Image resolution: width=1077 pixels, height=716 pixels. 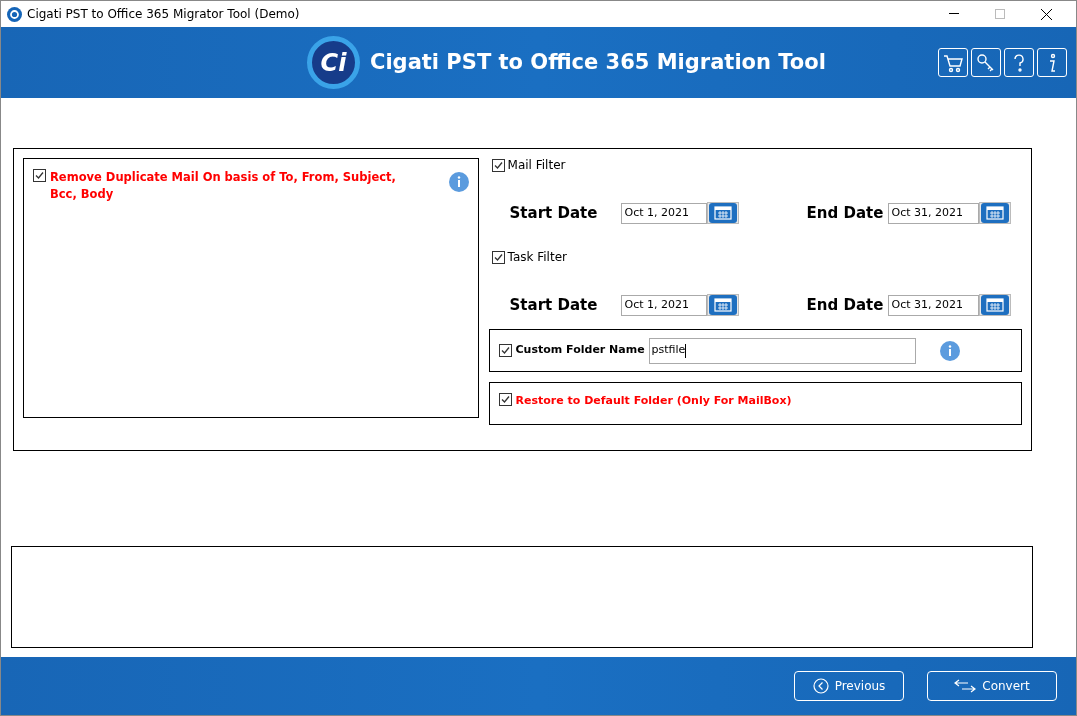 What do you see at coordinates (14, 14) in the screenshot?
I see `app-logo-icon` at bounding box center [14, 14].